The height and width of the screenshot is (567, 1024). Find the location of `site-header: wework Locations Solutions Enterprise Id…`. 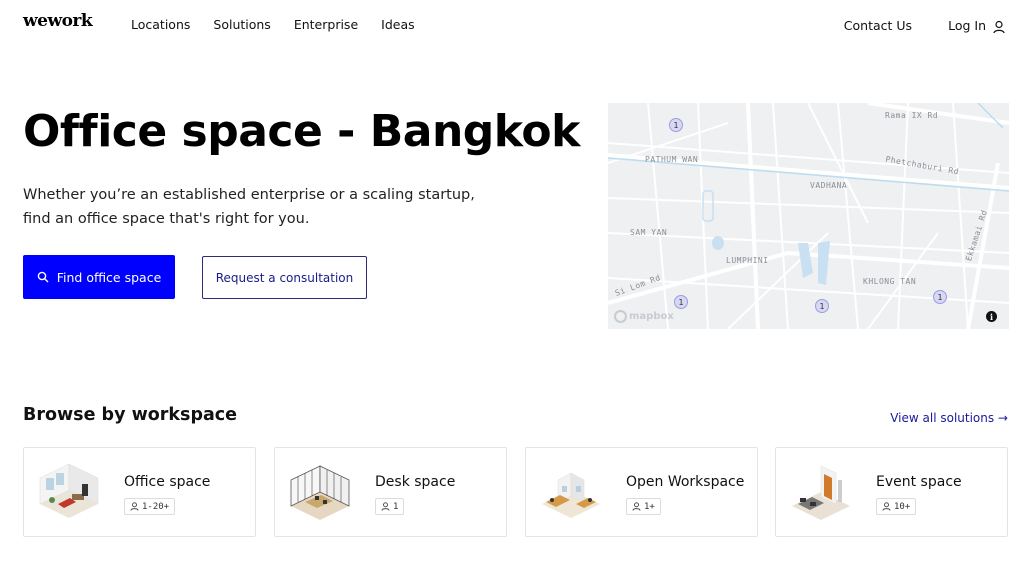

site-header: wework Locations Solutions Enterprise Id… is located at coordinates (512, 26).